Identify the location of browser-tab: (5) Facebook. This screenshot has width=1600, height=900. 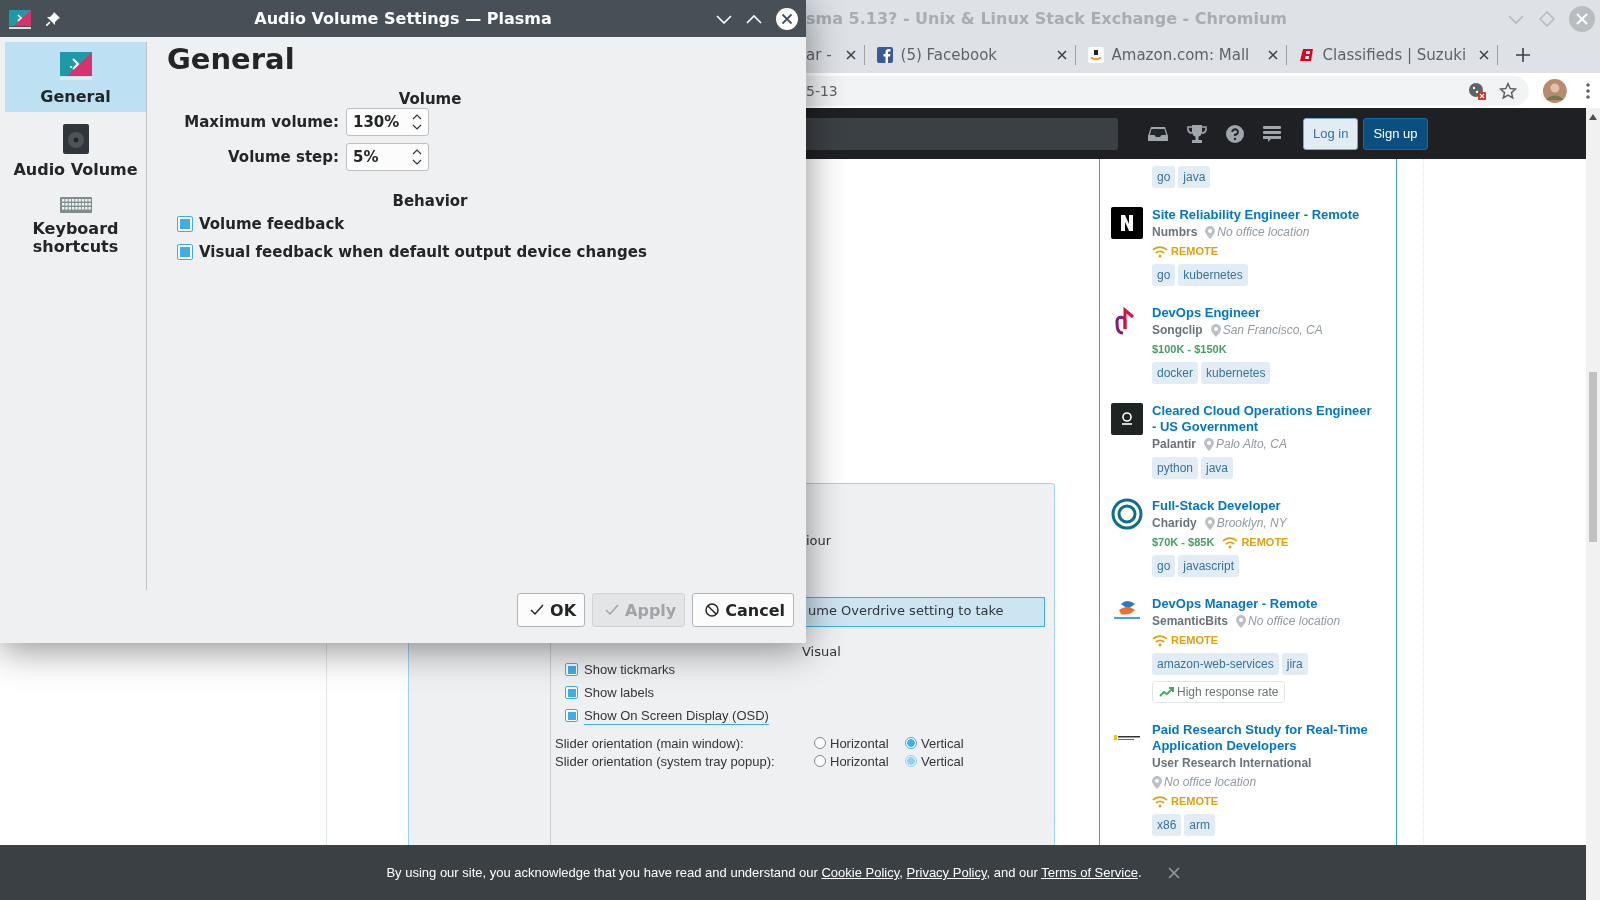
(969, 55).